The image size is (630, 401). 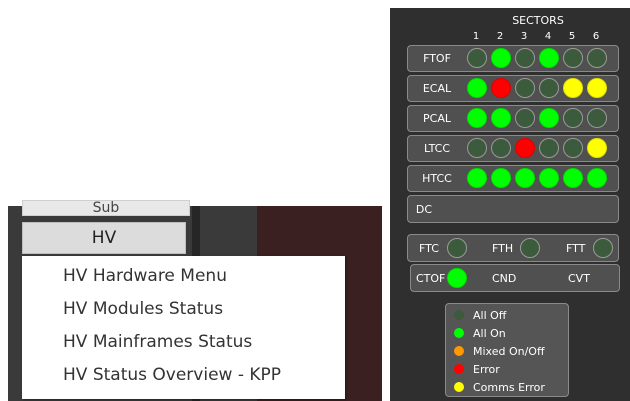 What do you see at coordinates (106, 208) in the screenshot?
I see `sub-button: Sub` at bounding box center [106, 208].